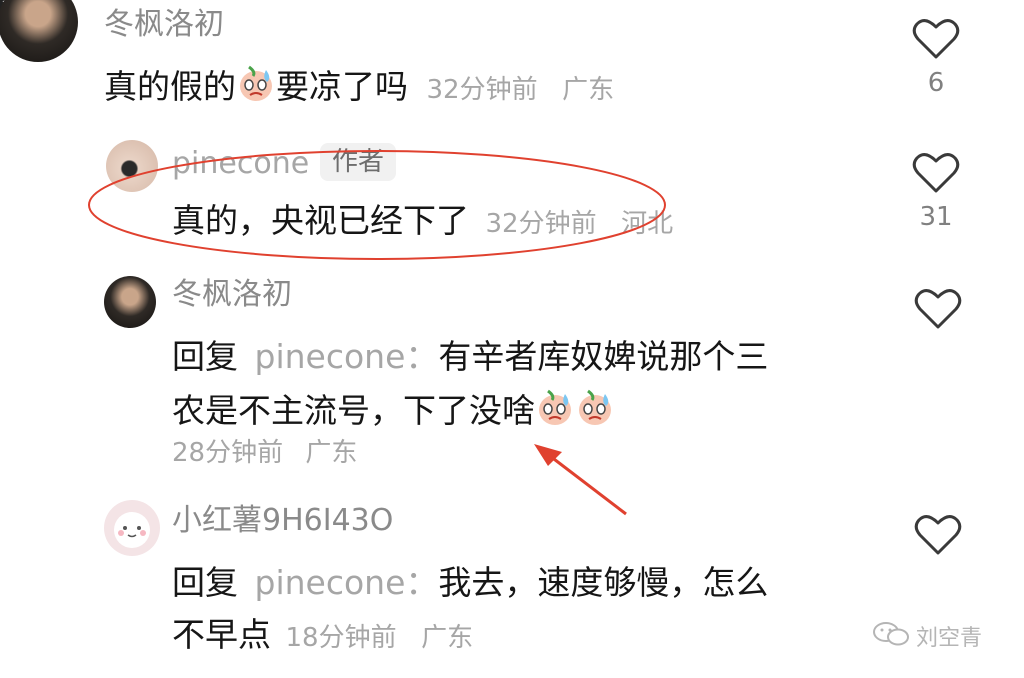  I want to click on avatar-user-1-small, so click(130, 302).